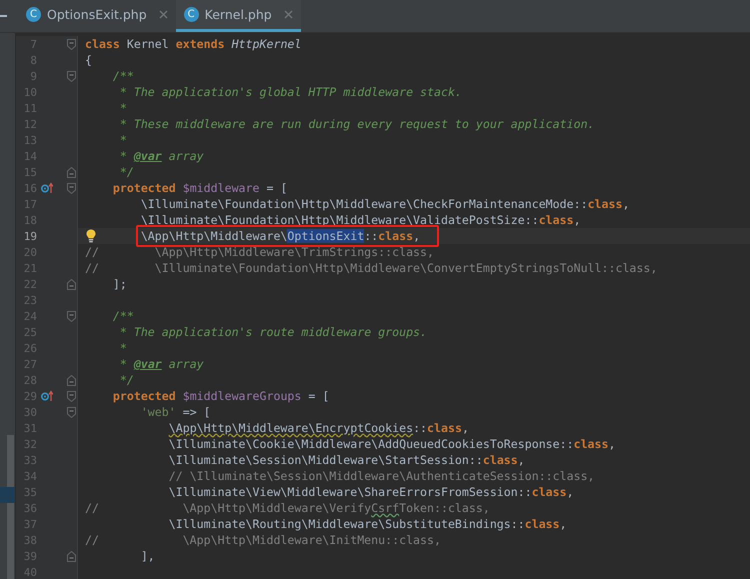 The height and width of the screenshot is (579, 750). Describe the element at coordinates (193, 44) in the screenshot. I see `code-line: class Kernel extends HttpKernel` at that location.